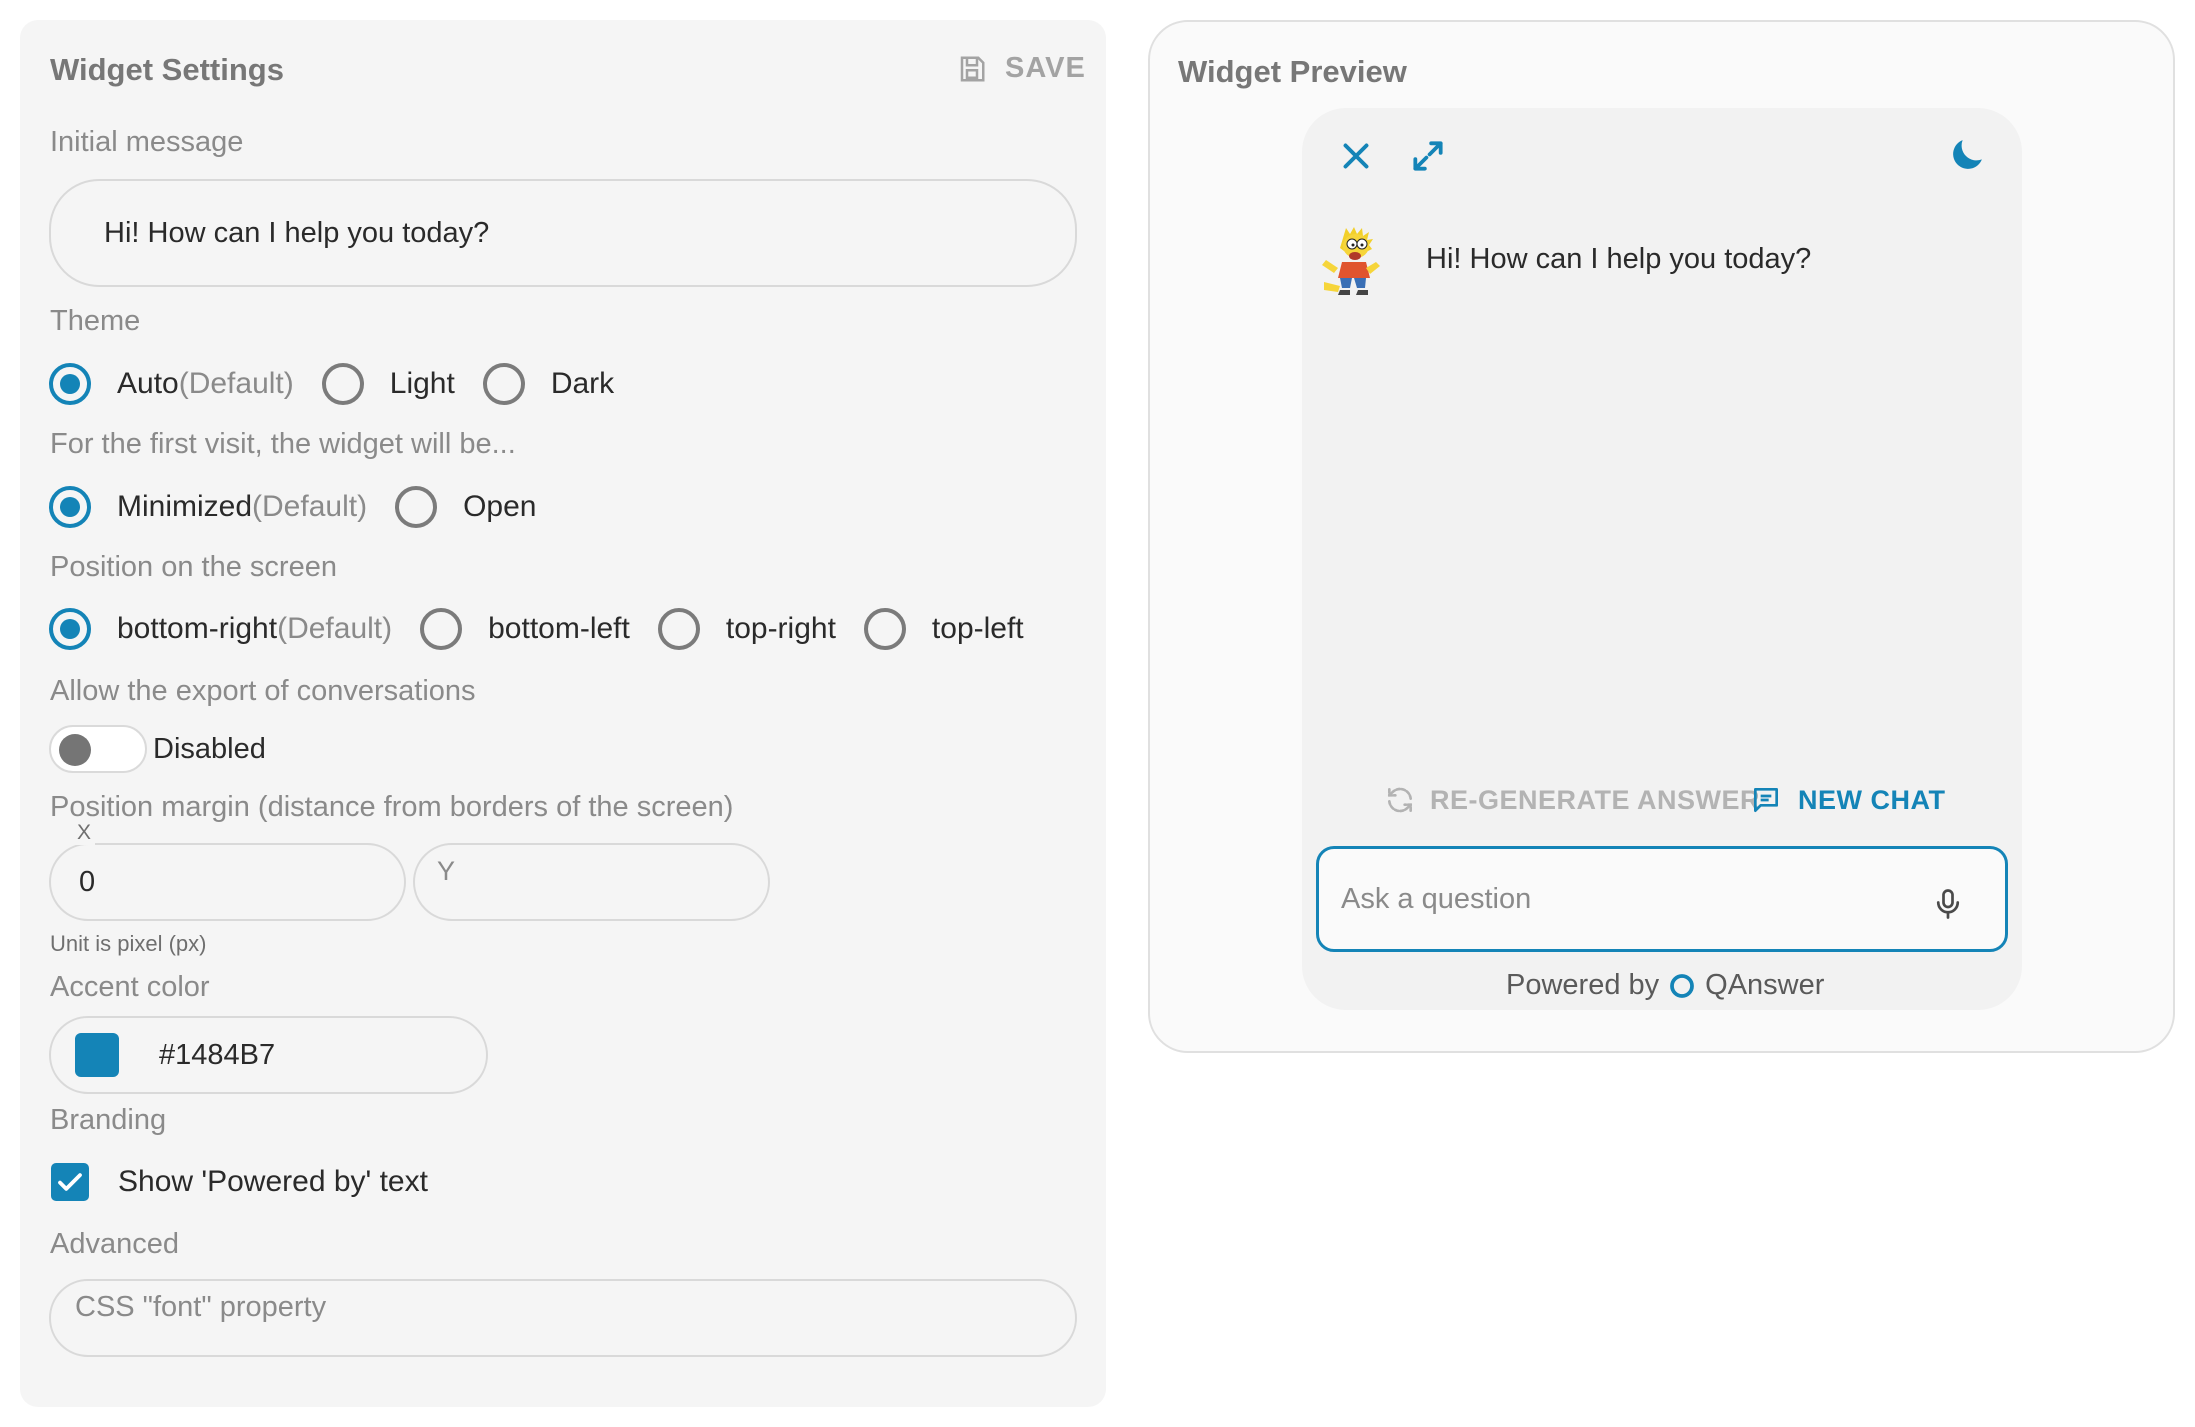 The width and height of the screenshot is (2195, 1427). What do you see at coordinates (446, 871) in the screenshot?
I see `margin-y-label: Y` at bounding box center [446, 871].